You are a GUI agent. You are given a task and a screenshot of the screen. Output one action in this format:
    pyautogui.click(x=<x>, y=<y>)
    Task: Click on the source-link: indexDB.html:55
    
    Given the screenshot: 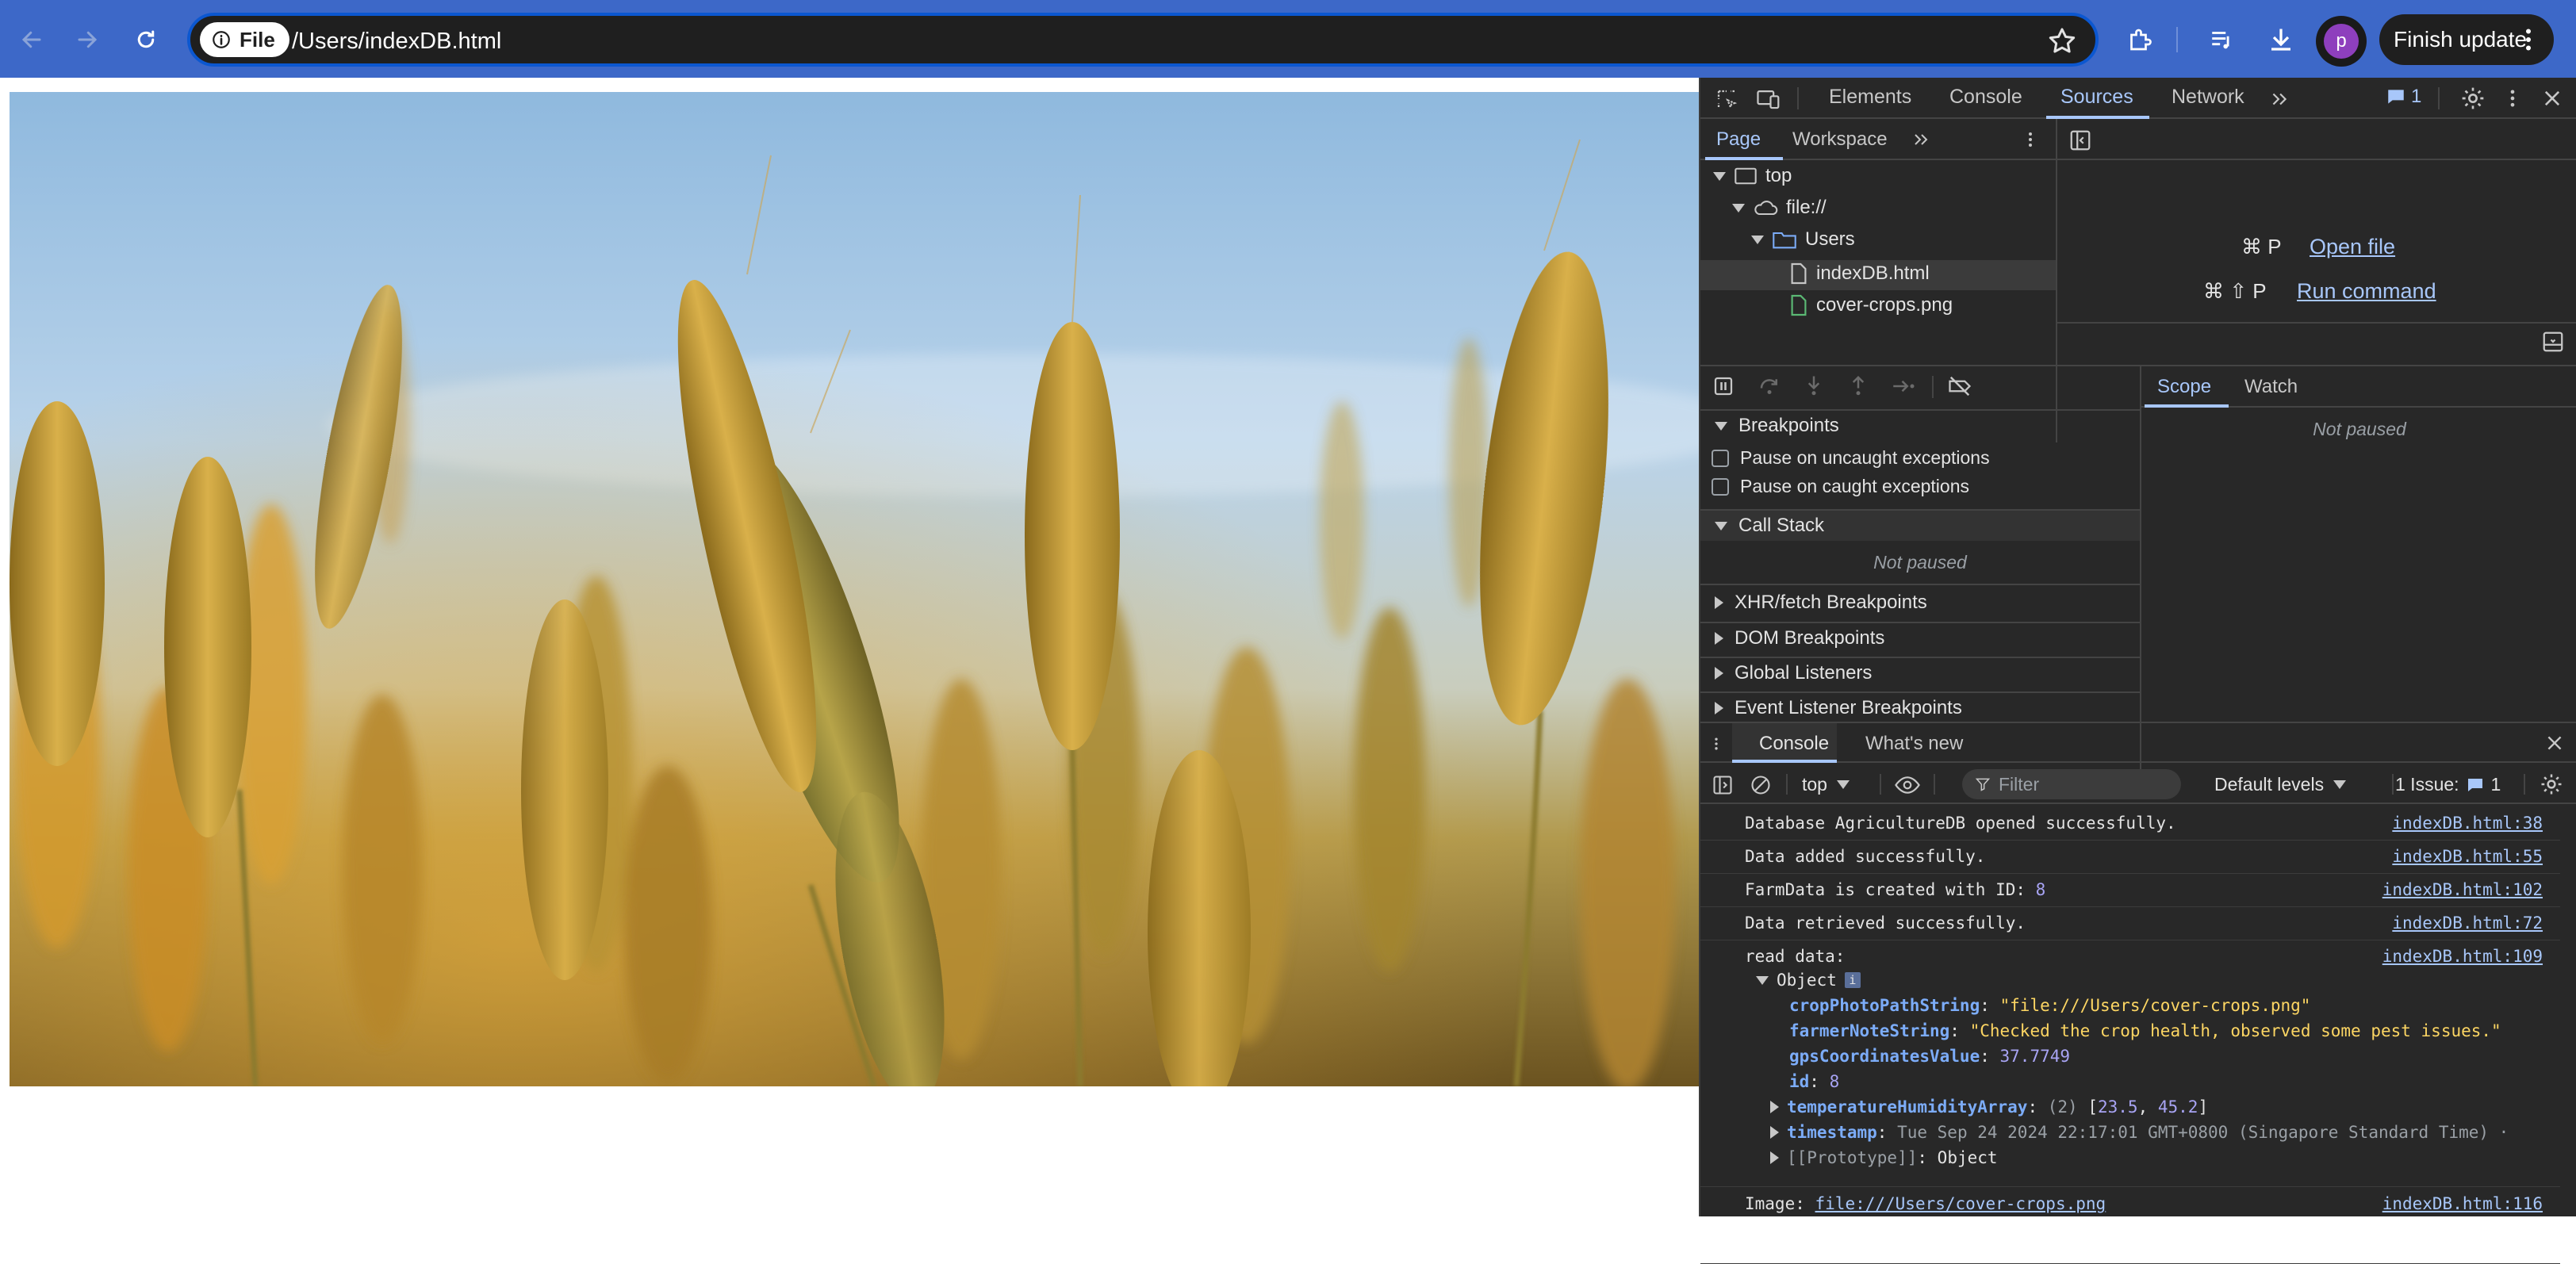 What is the action you would take?
    pyautogui.click(x=2467, y=857)
    